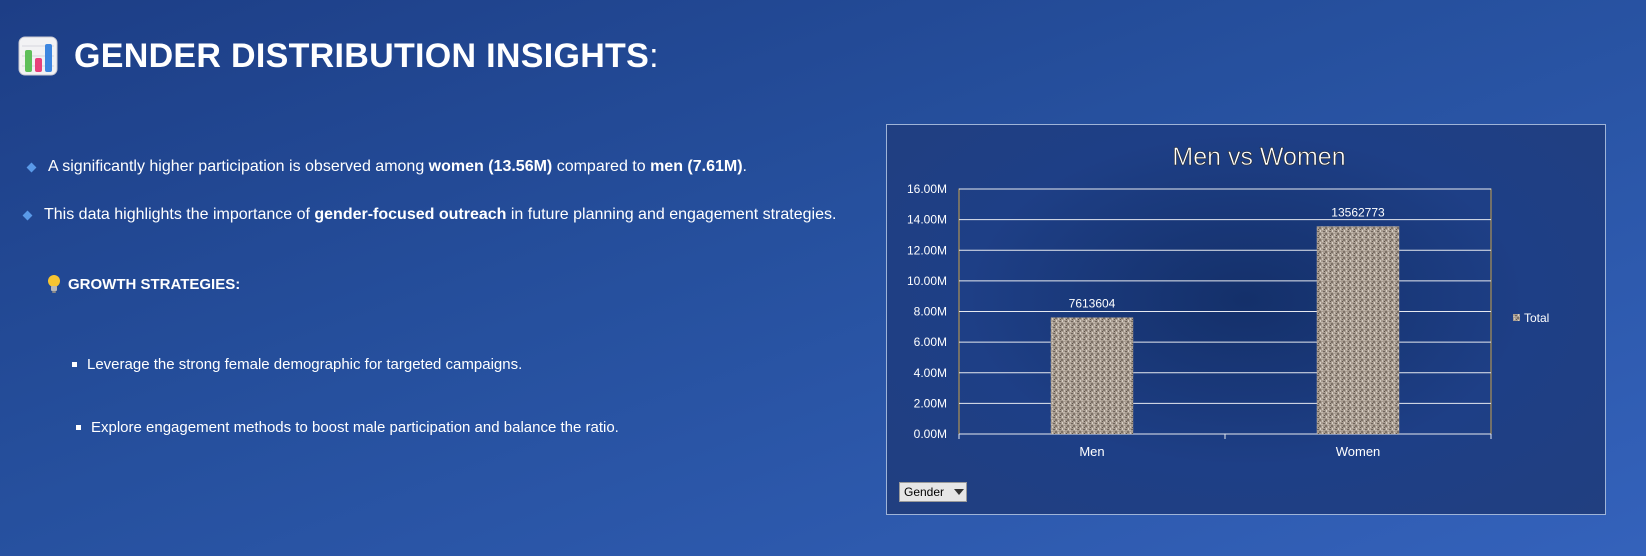  I want to click on y-tick-label: 14.00M, so click(927, 220).